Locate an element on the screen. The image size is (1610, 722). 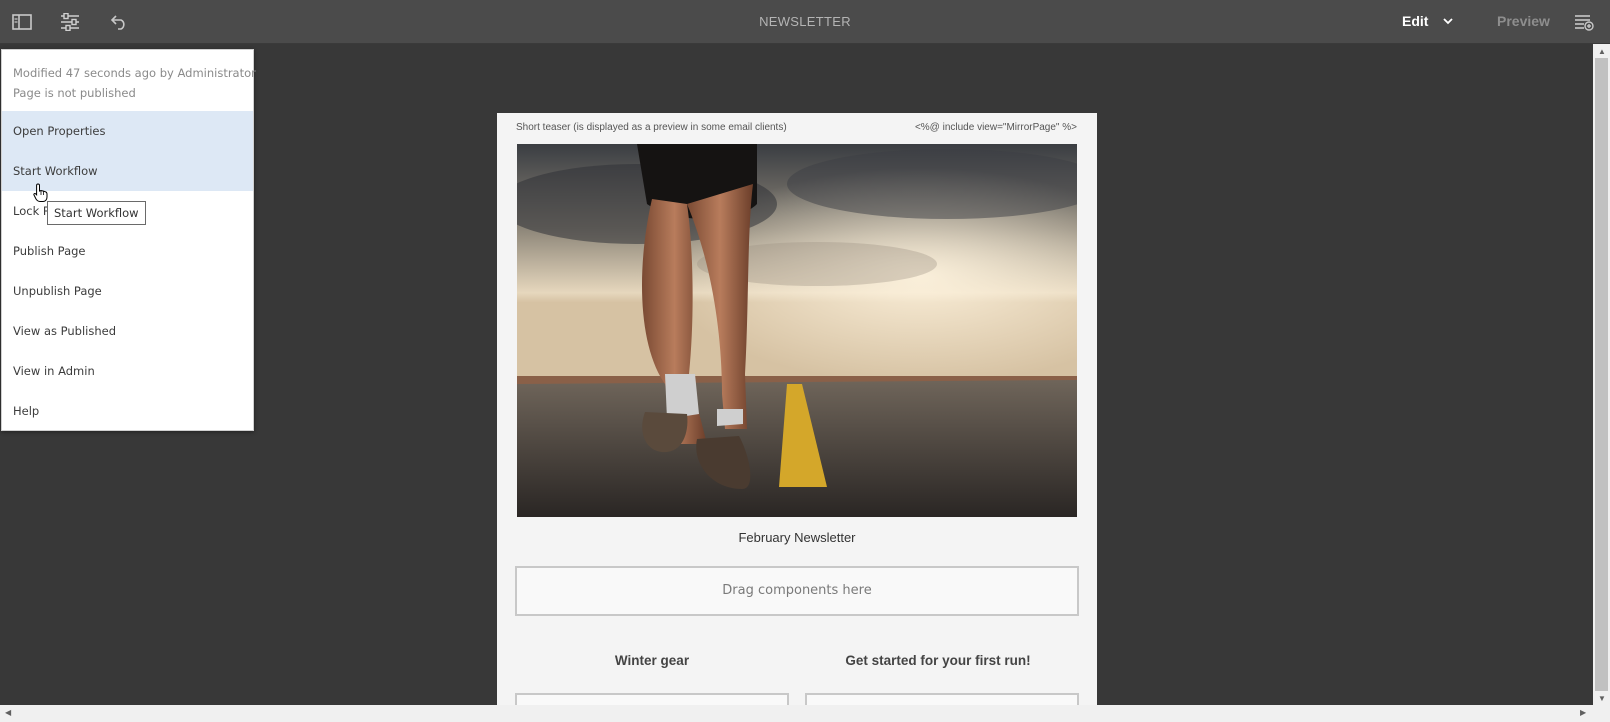
menu-item-publish-page: Publish Page is located at coordinates (127, 251).